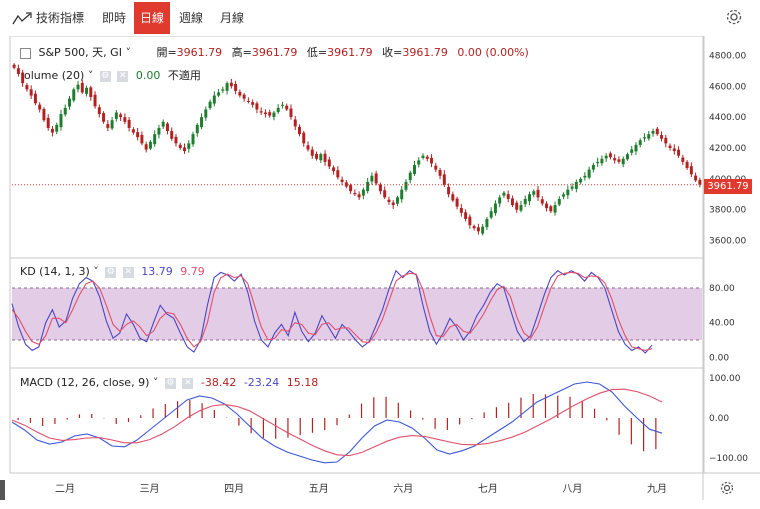  What do you see at coordinates (128, 272) in the screenshot?
I see `kd-remove-icon: ✕` at bounding box center [128, 272].